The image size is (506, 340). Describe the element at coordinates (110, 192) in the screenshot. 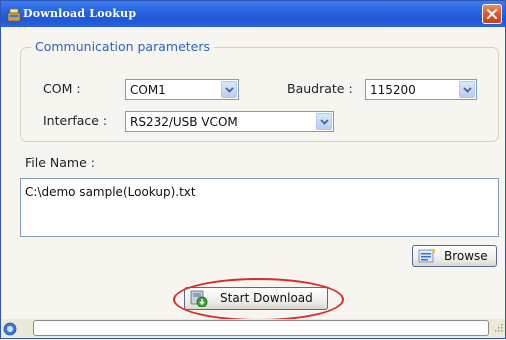

I see `file-path-value: C:\demo sample(Lookup).txt` at that location.